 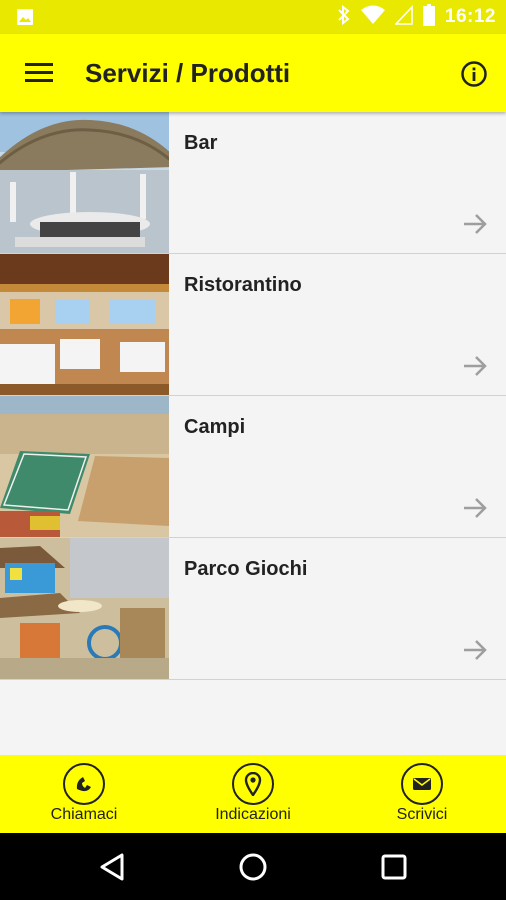 I want to click on wifi-icon, so click(x=372, y=17).